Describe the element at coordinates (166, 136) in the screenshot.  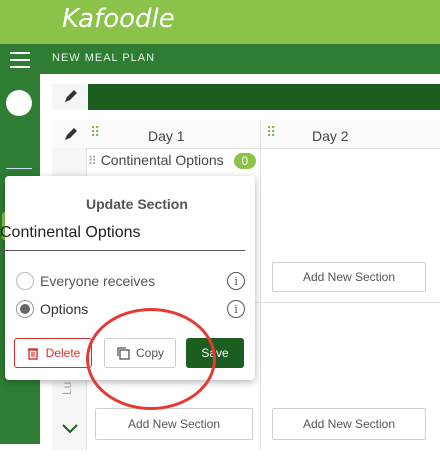
I see `day-1-header: Day 1` at that location.